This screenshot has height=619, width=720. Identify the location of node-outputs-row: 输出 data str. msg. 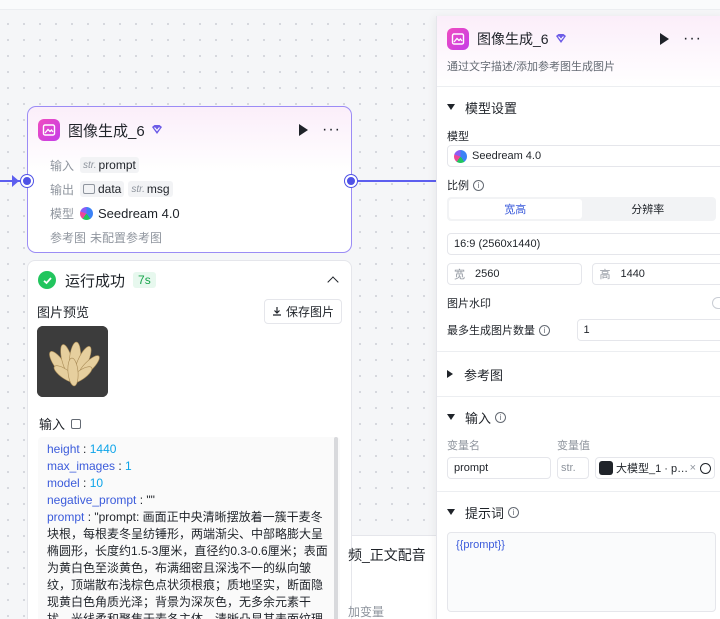
(189, 189).